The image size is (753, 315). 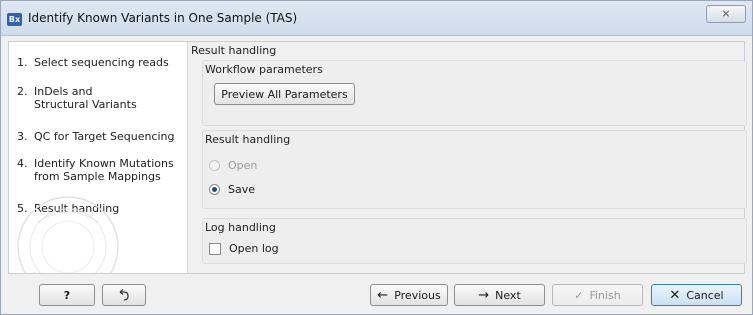 I want to click on finish-label: Finish, so click(x=605, y=295).